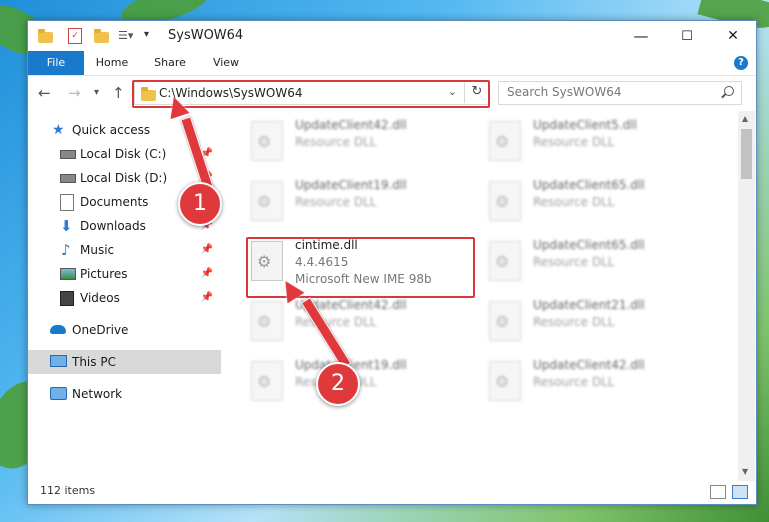 This screenshot has width=769, height=522. I want to click on list-item: UpdateClient5.dll Resource DLL, so click(604, 144).